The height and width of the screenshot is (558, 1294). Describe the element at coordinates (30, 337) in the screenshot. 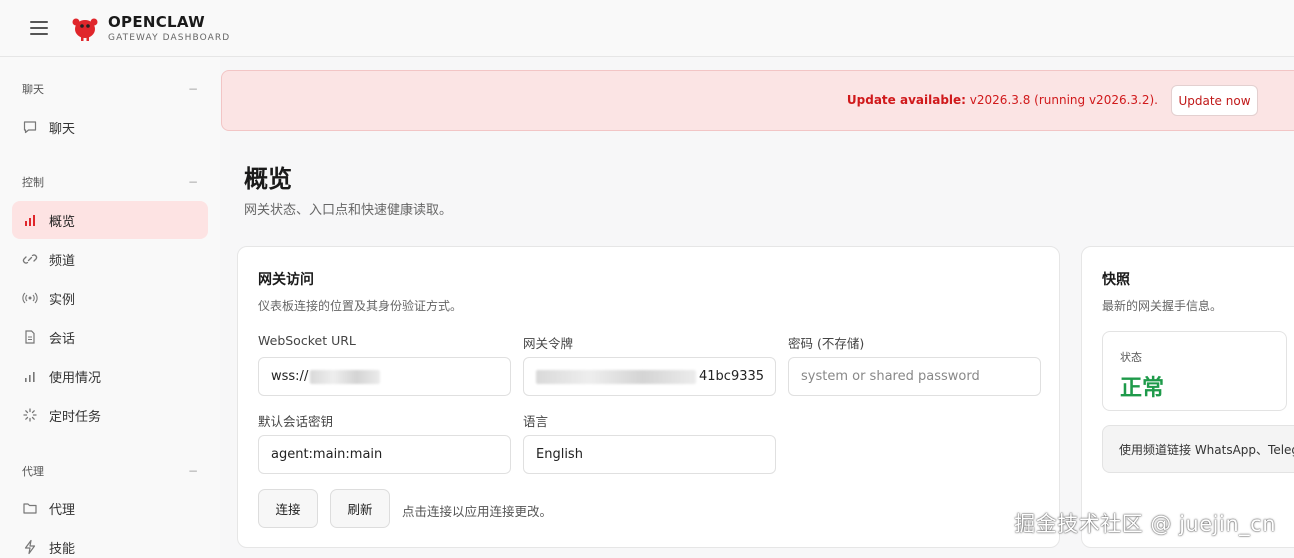

I see `document-icon` at that location.